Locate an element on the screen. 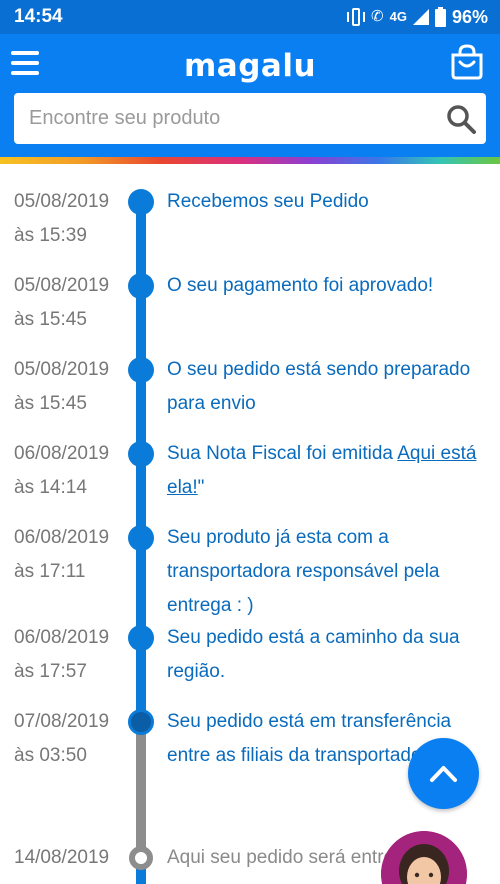 This screenshot has height=884, width=500. scroll-to-top-button is located at coordinates (443, 773).